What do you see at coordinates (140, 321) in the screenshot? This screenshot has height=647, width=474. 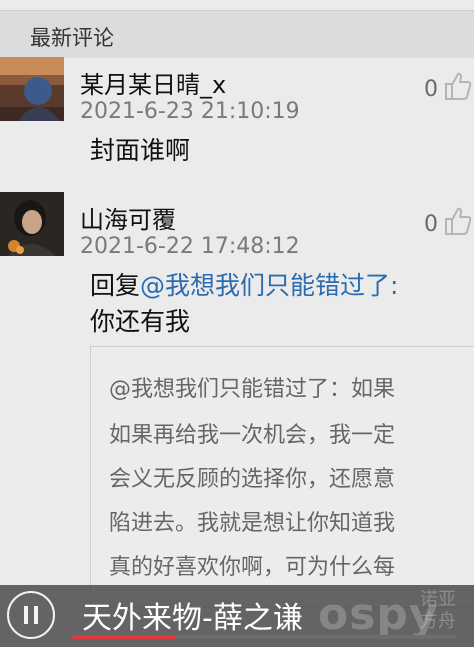 I see `comment-text: 你还有我` at bounding box center [140, 321].